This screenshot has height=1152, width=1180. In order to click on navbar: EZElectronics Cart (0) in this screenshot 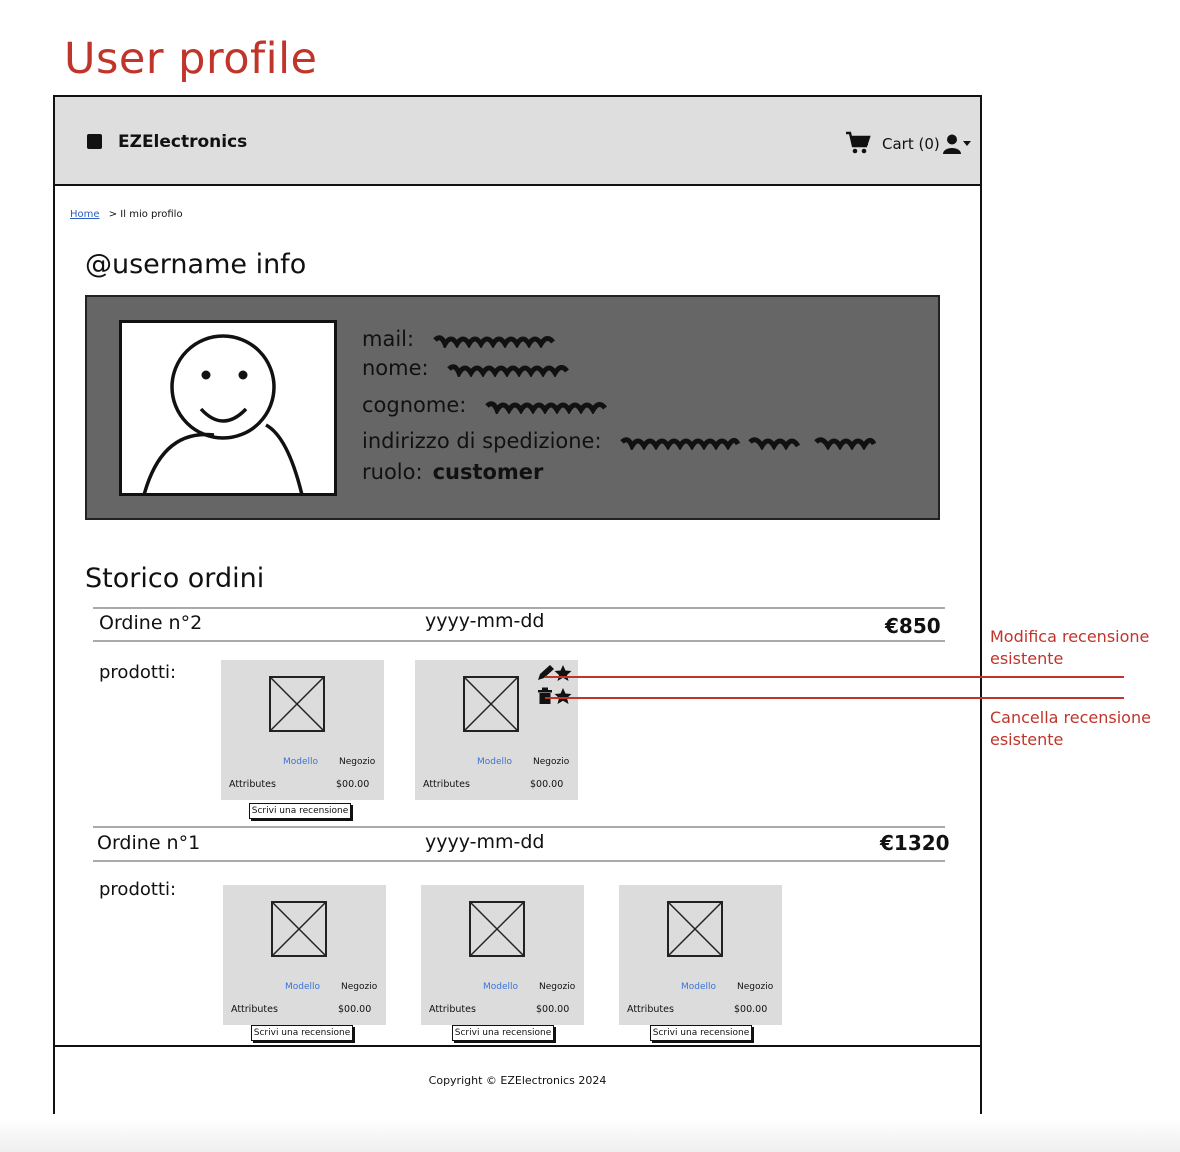, I will do `click(517, 141)`.